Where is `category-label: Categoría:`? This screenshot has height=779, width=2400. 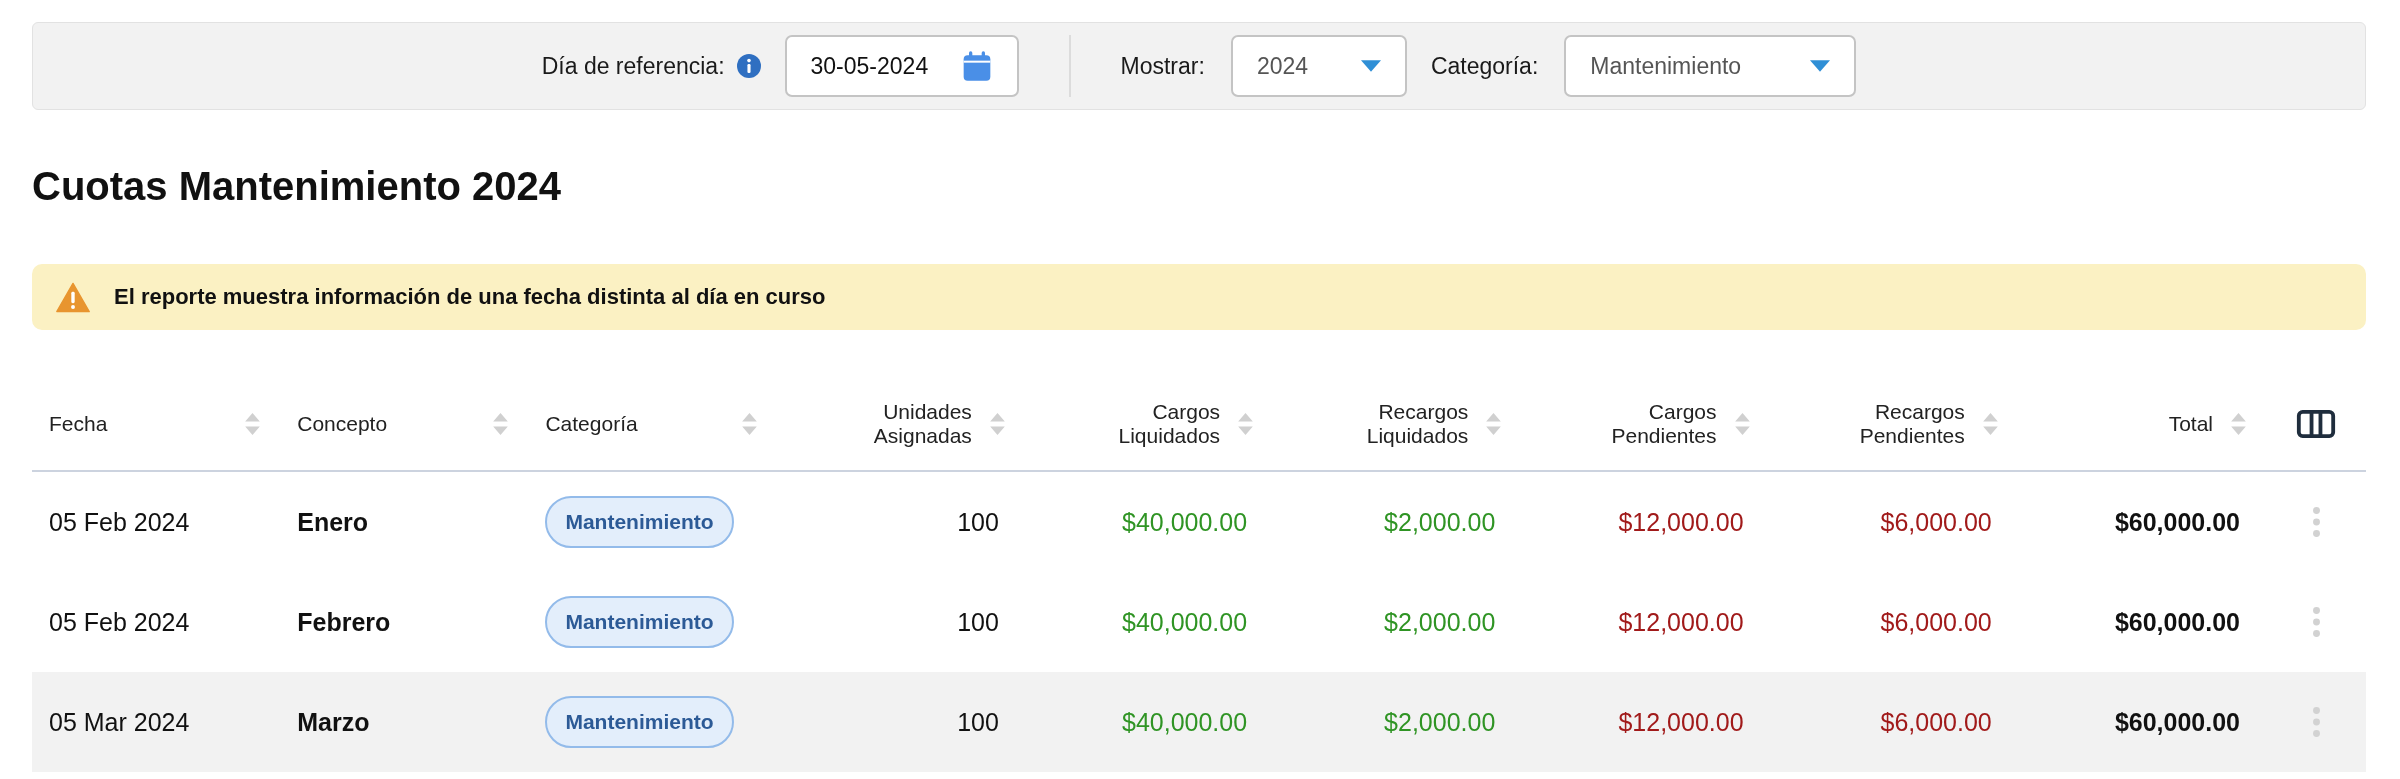
category-label: Categoría: is located at coordinates (1484, 66).